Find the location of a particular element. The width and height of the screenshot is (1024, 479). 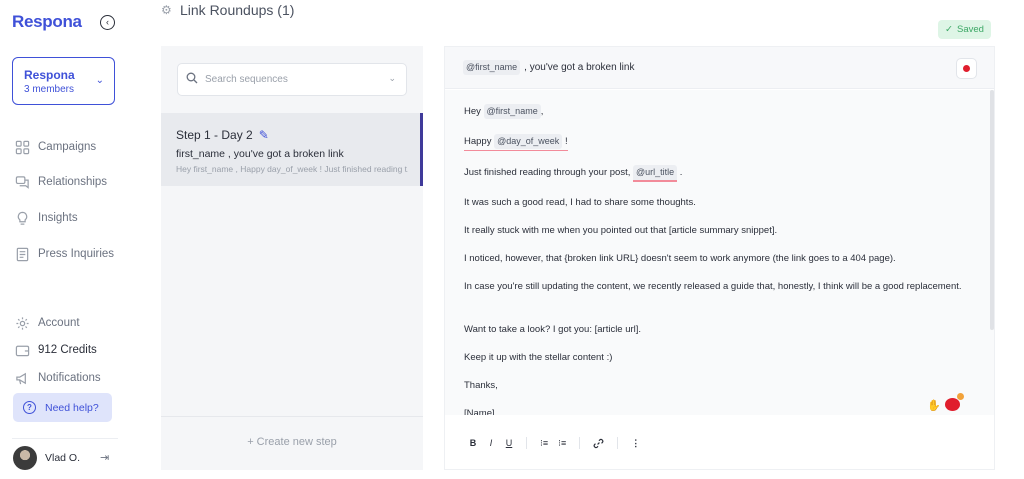

sidebar-item-credits: 912 Credits is located at coordinates (55, 350).